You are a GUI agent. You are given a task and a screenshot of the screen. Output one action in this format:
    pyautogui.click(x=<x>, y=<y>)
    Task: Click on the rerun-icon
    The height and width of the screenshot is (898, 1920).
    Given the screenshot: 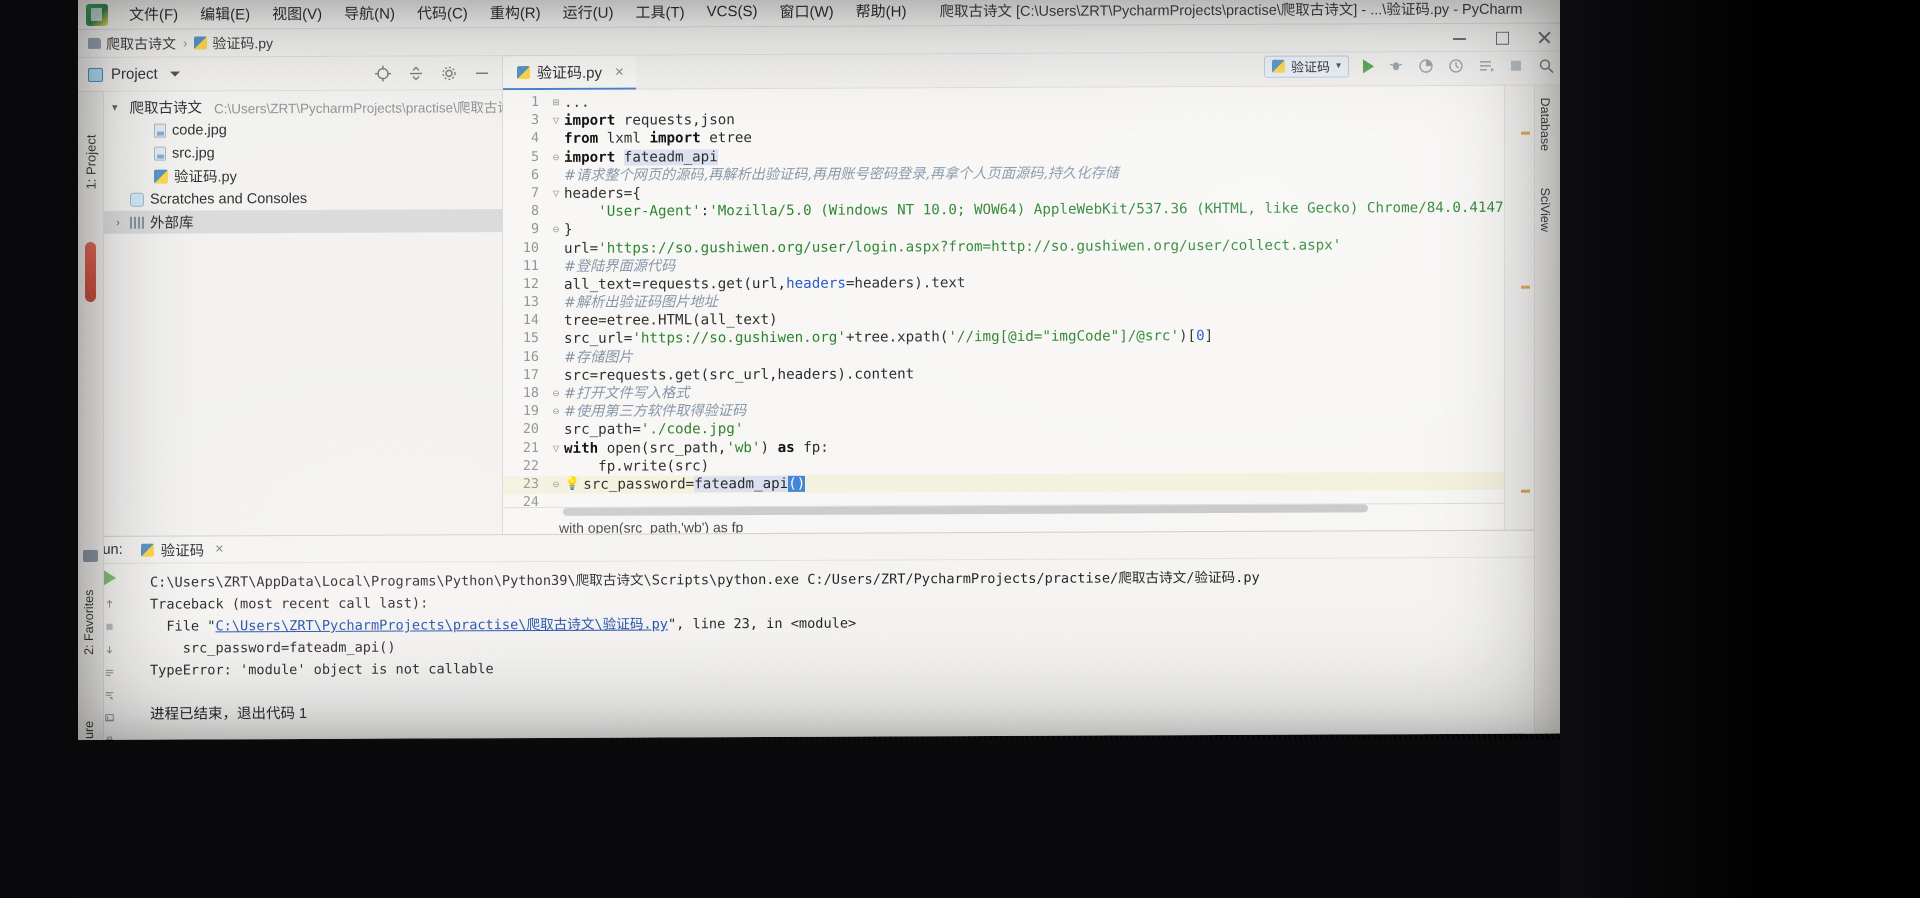 What is the action you would take?
    pyautogui.click(x=109, y=577)
    